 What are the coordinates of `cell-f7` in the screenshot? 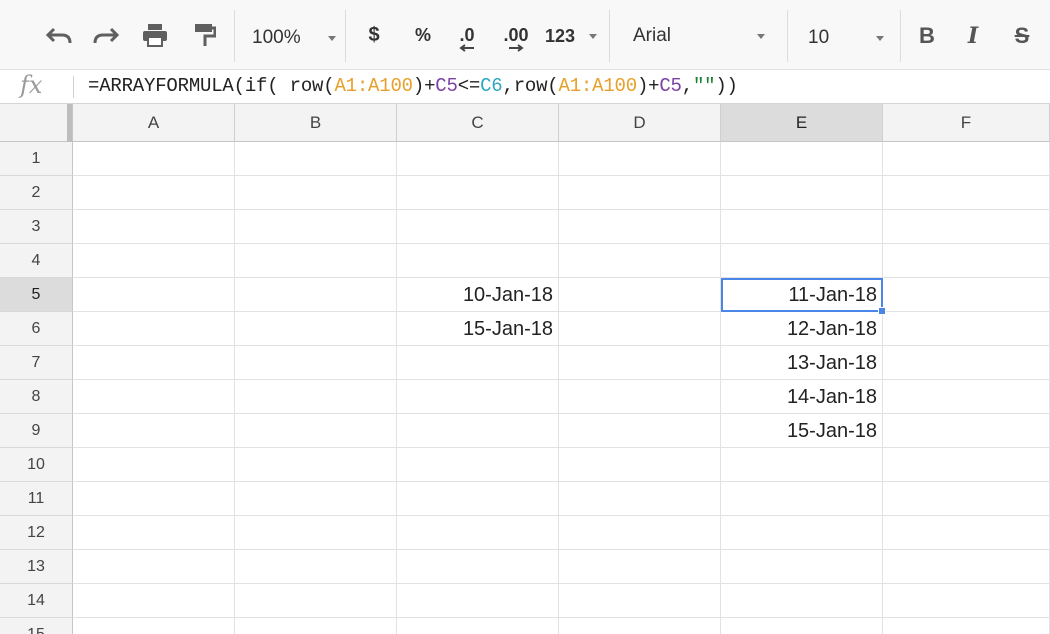 It's located at (966, 363).